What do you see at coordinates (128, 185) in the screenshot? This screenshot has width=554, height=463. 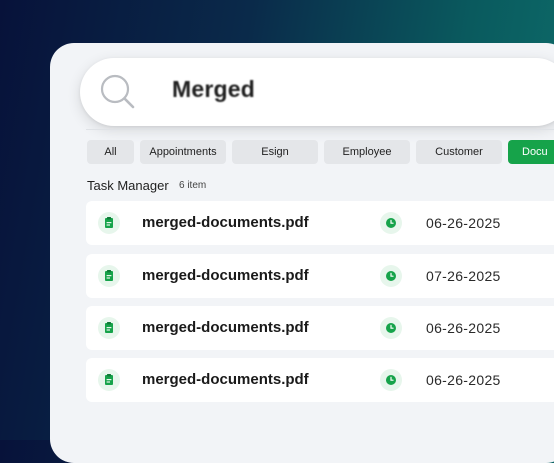 I see `section-title: Task Manager` at bounding box center [128, 185].